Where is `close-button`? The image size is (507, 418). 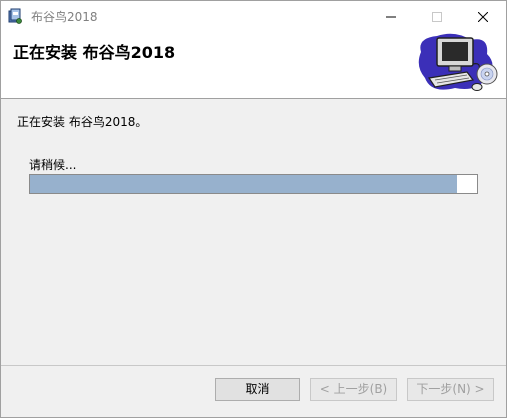
close-button is located at coordinates (483, 16).